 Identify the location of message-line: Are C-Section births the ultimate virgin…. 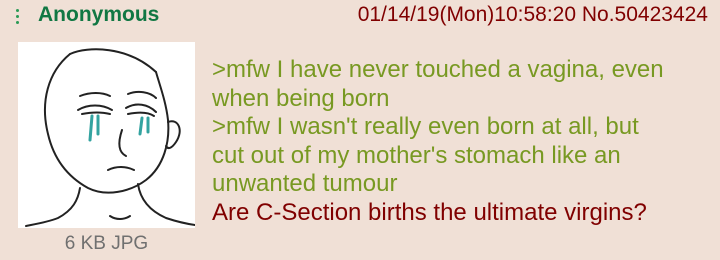
(429, 212).